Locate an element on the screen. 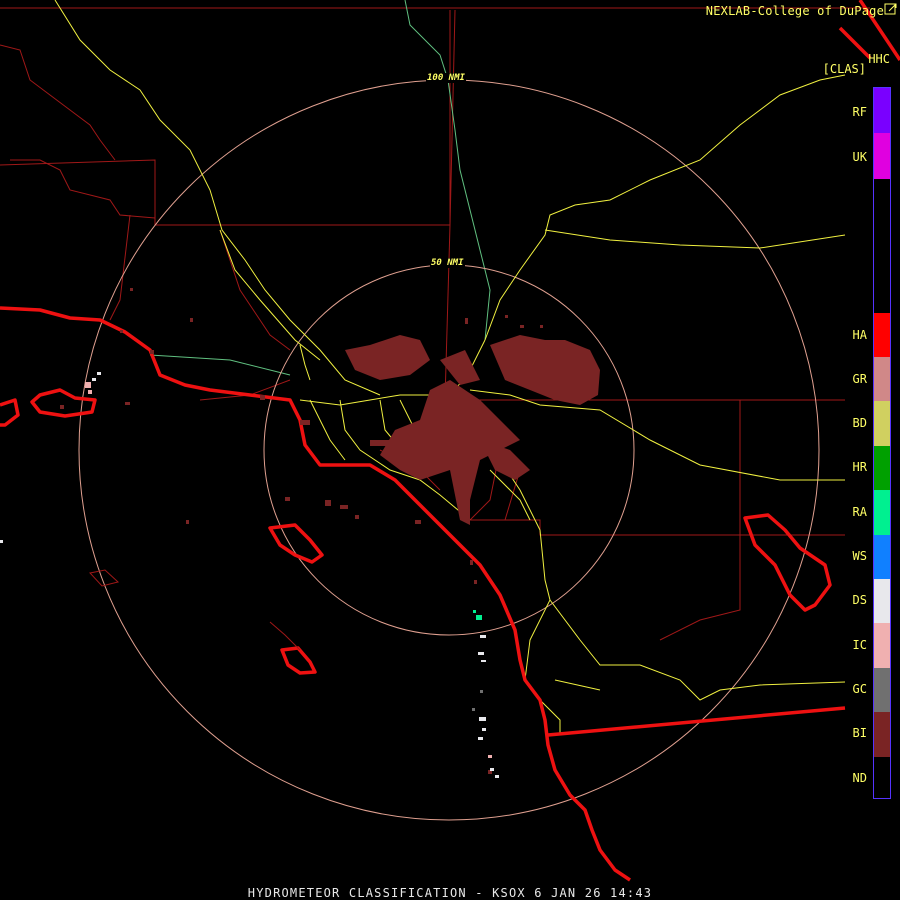 The height and width of the screenshot is (900, 900). legend-label-ic: IC is located at coordinates (859, 645).